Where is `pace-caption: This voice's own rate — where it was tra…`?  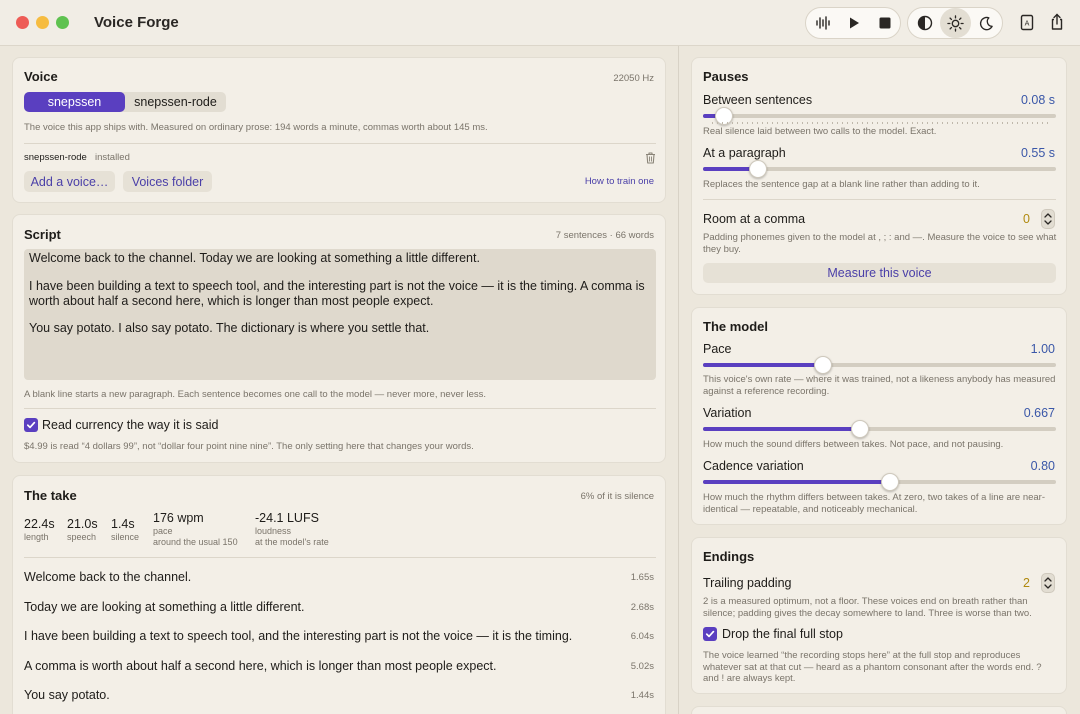
pace-caption: This voice's own rate — where it was tra… is located at coordinates (879, 385).